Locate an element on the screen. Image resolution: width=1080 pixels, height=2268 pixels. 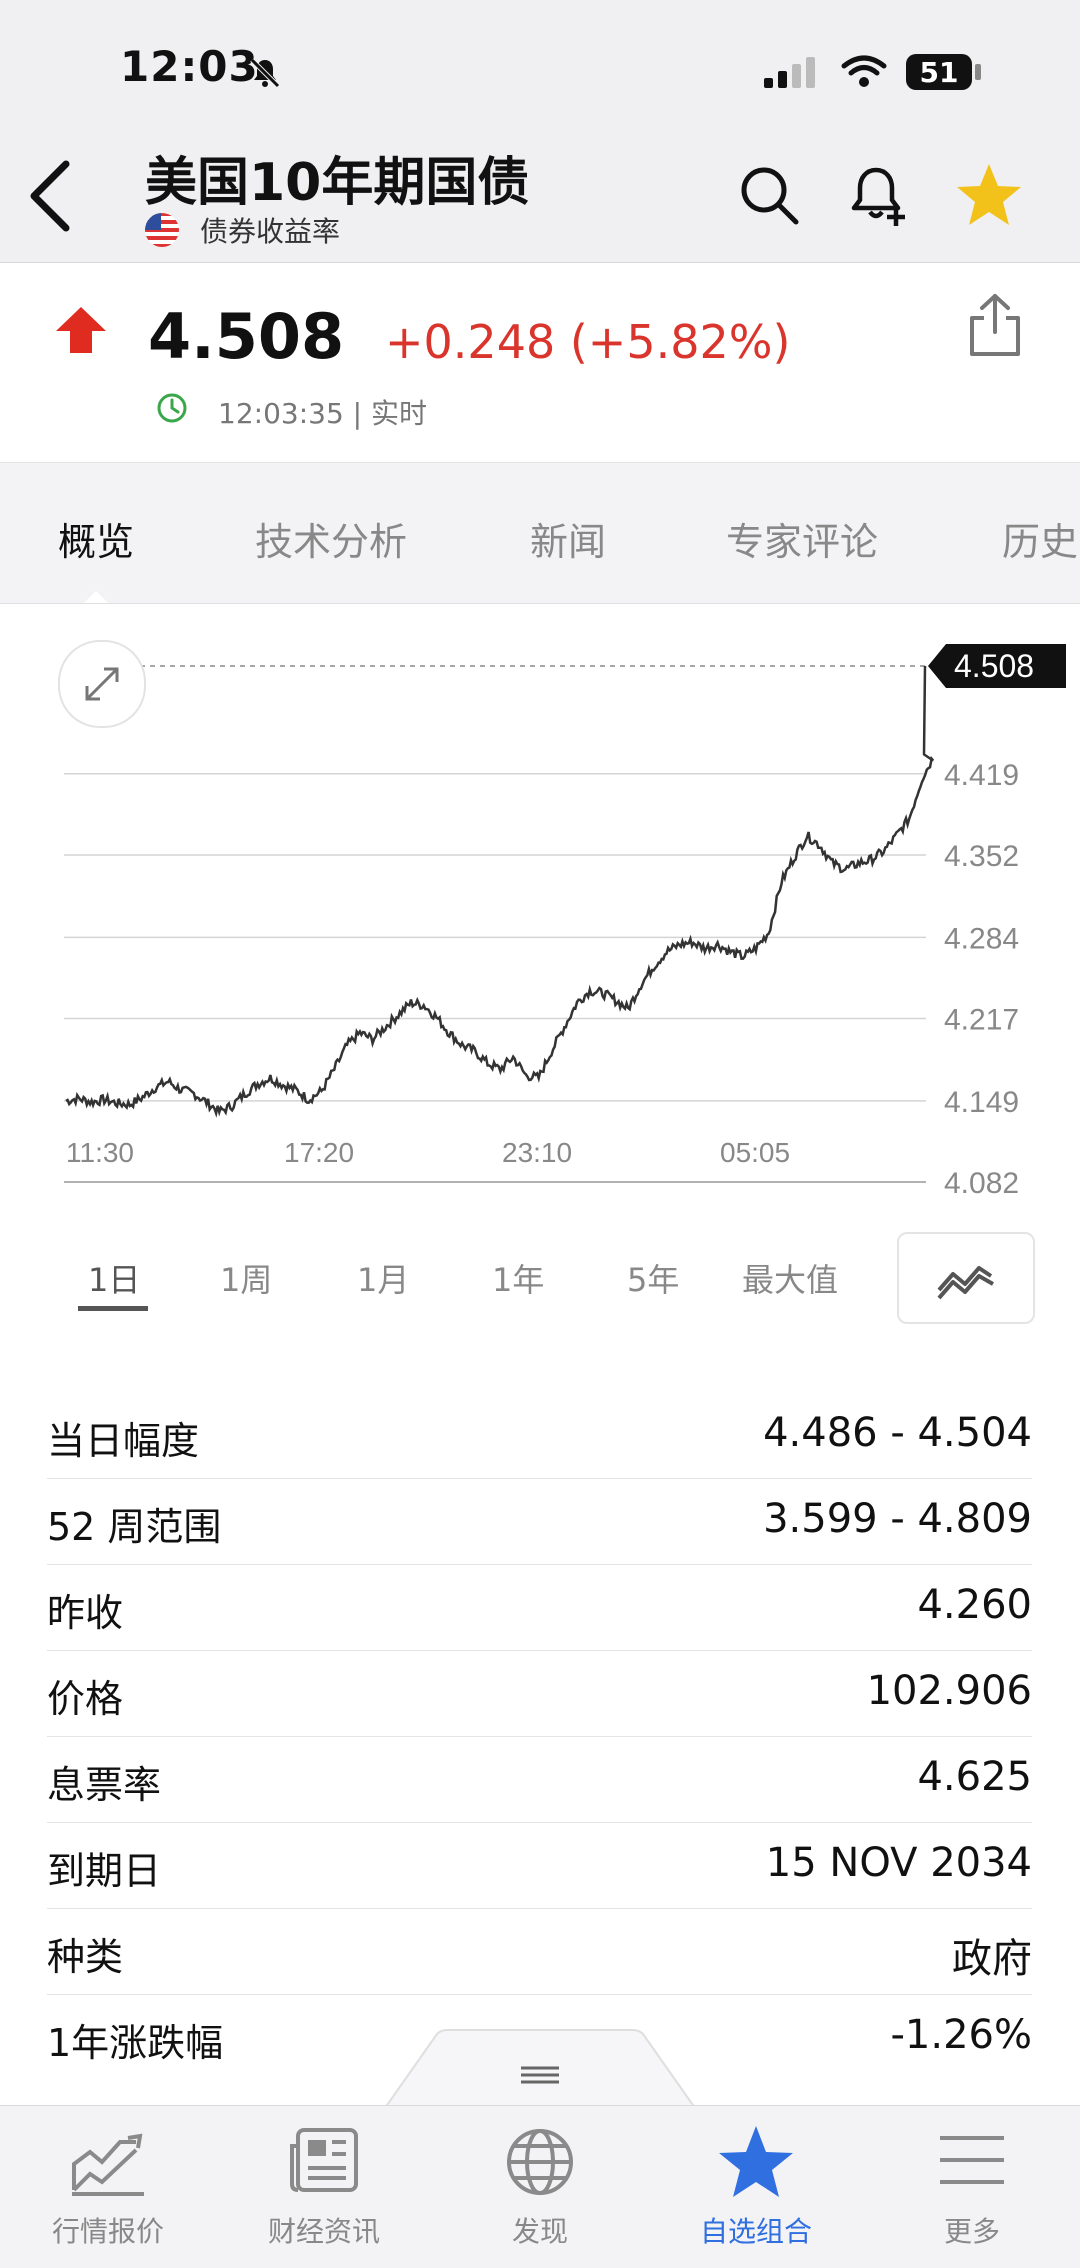
battery-level: 51 is located at coordinates (939, 72).